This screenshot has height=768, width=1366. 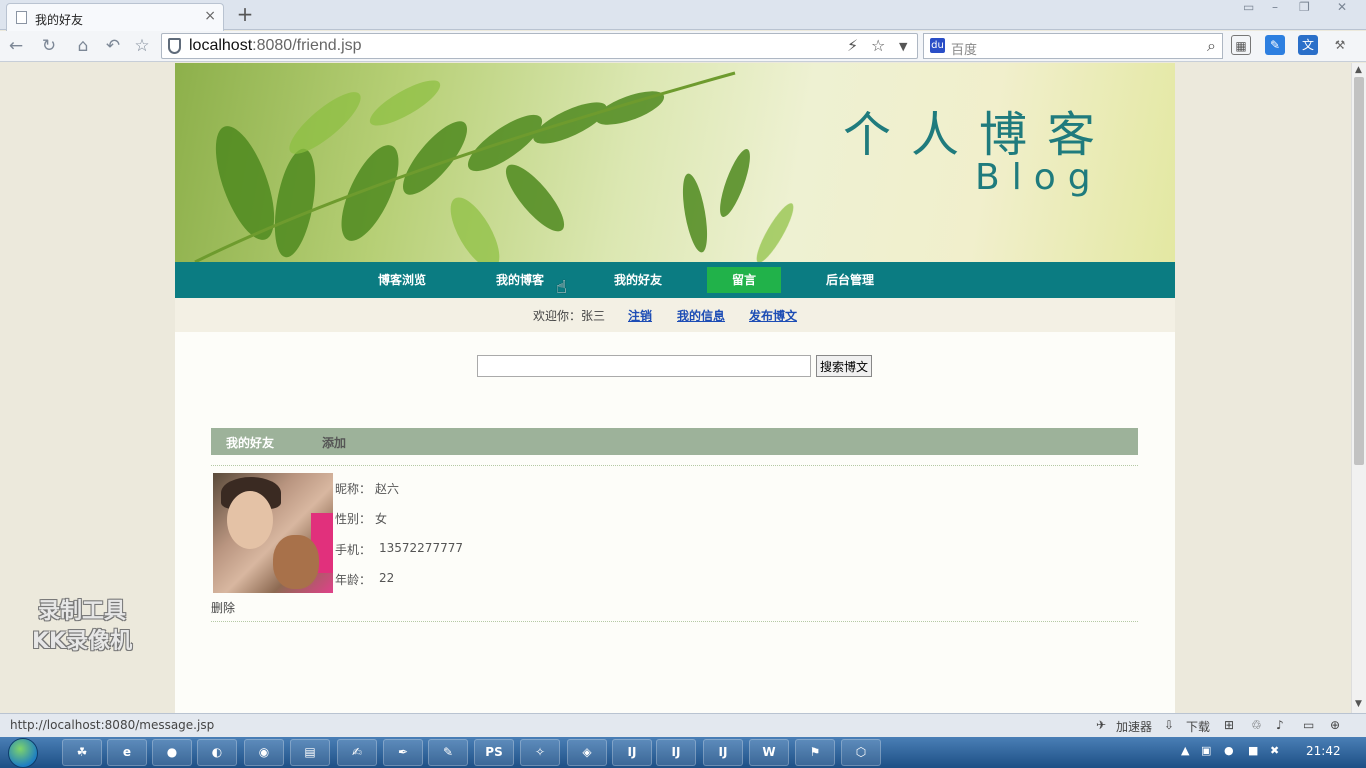 I want to click on word-icon: W, so click(x=769, y=752).